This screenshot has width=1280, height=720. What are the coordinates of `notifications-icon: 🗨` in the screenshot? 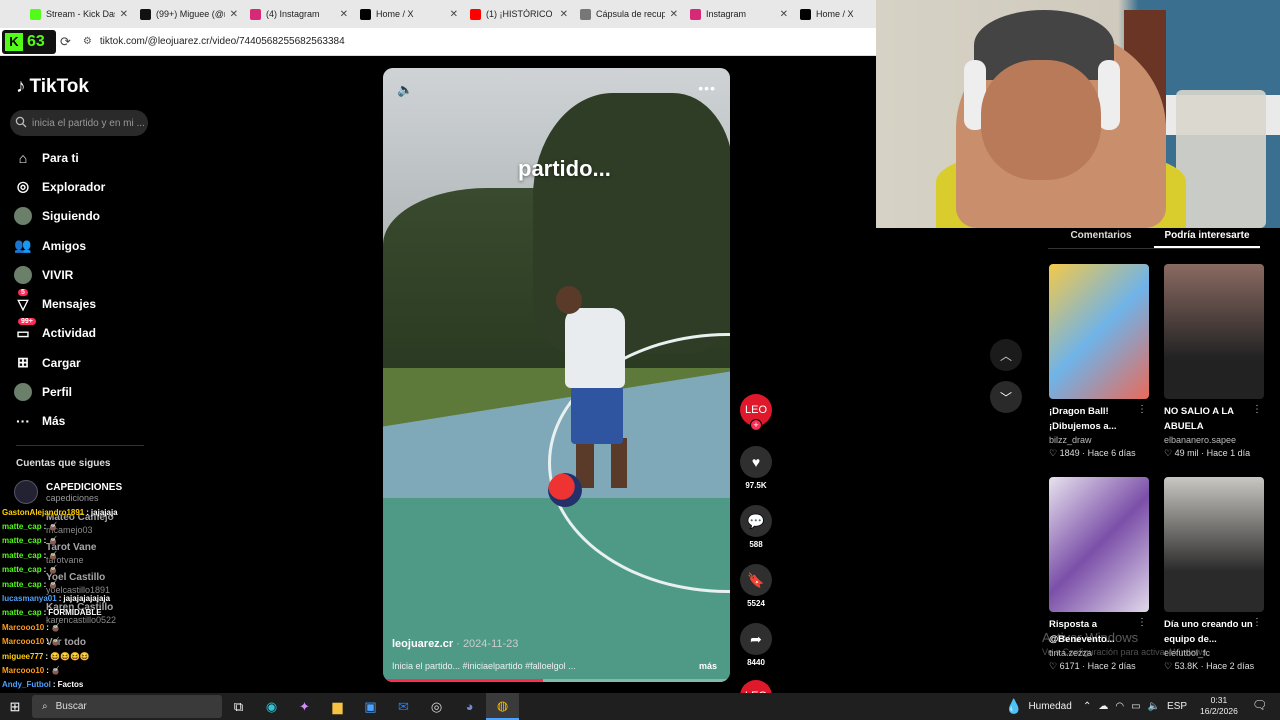 It's located at (1259, 705).